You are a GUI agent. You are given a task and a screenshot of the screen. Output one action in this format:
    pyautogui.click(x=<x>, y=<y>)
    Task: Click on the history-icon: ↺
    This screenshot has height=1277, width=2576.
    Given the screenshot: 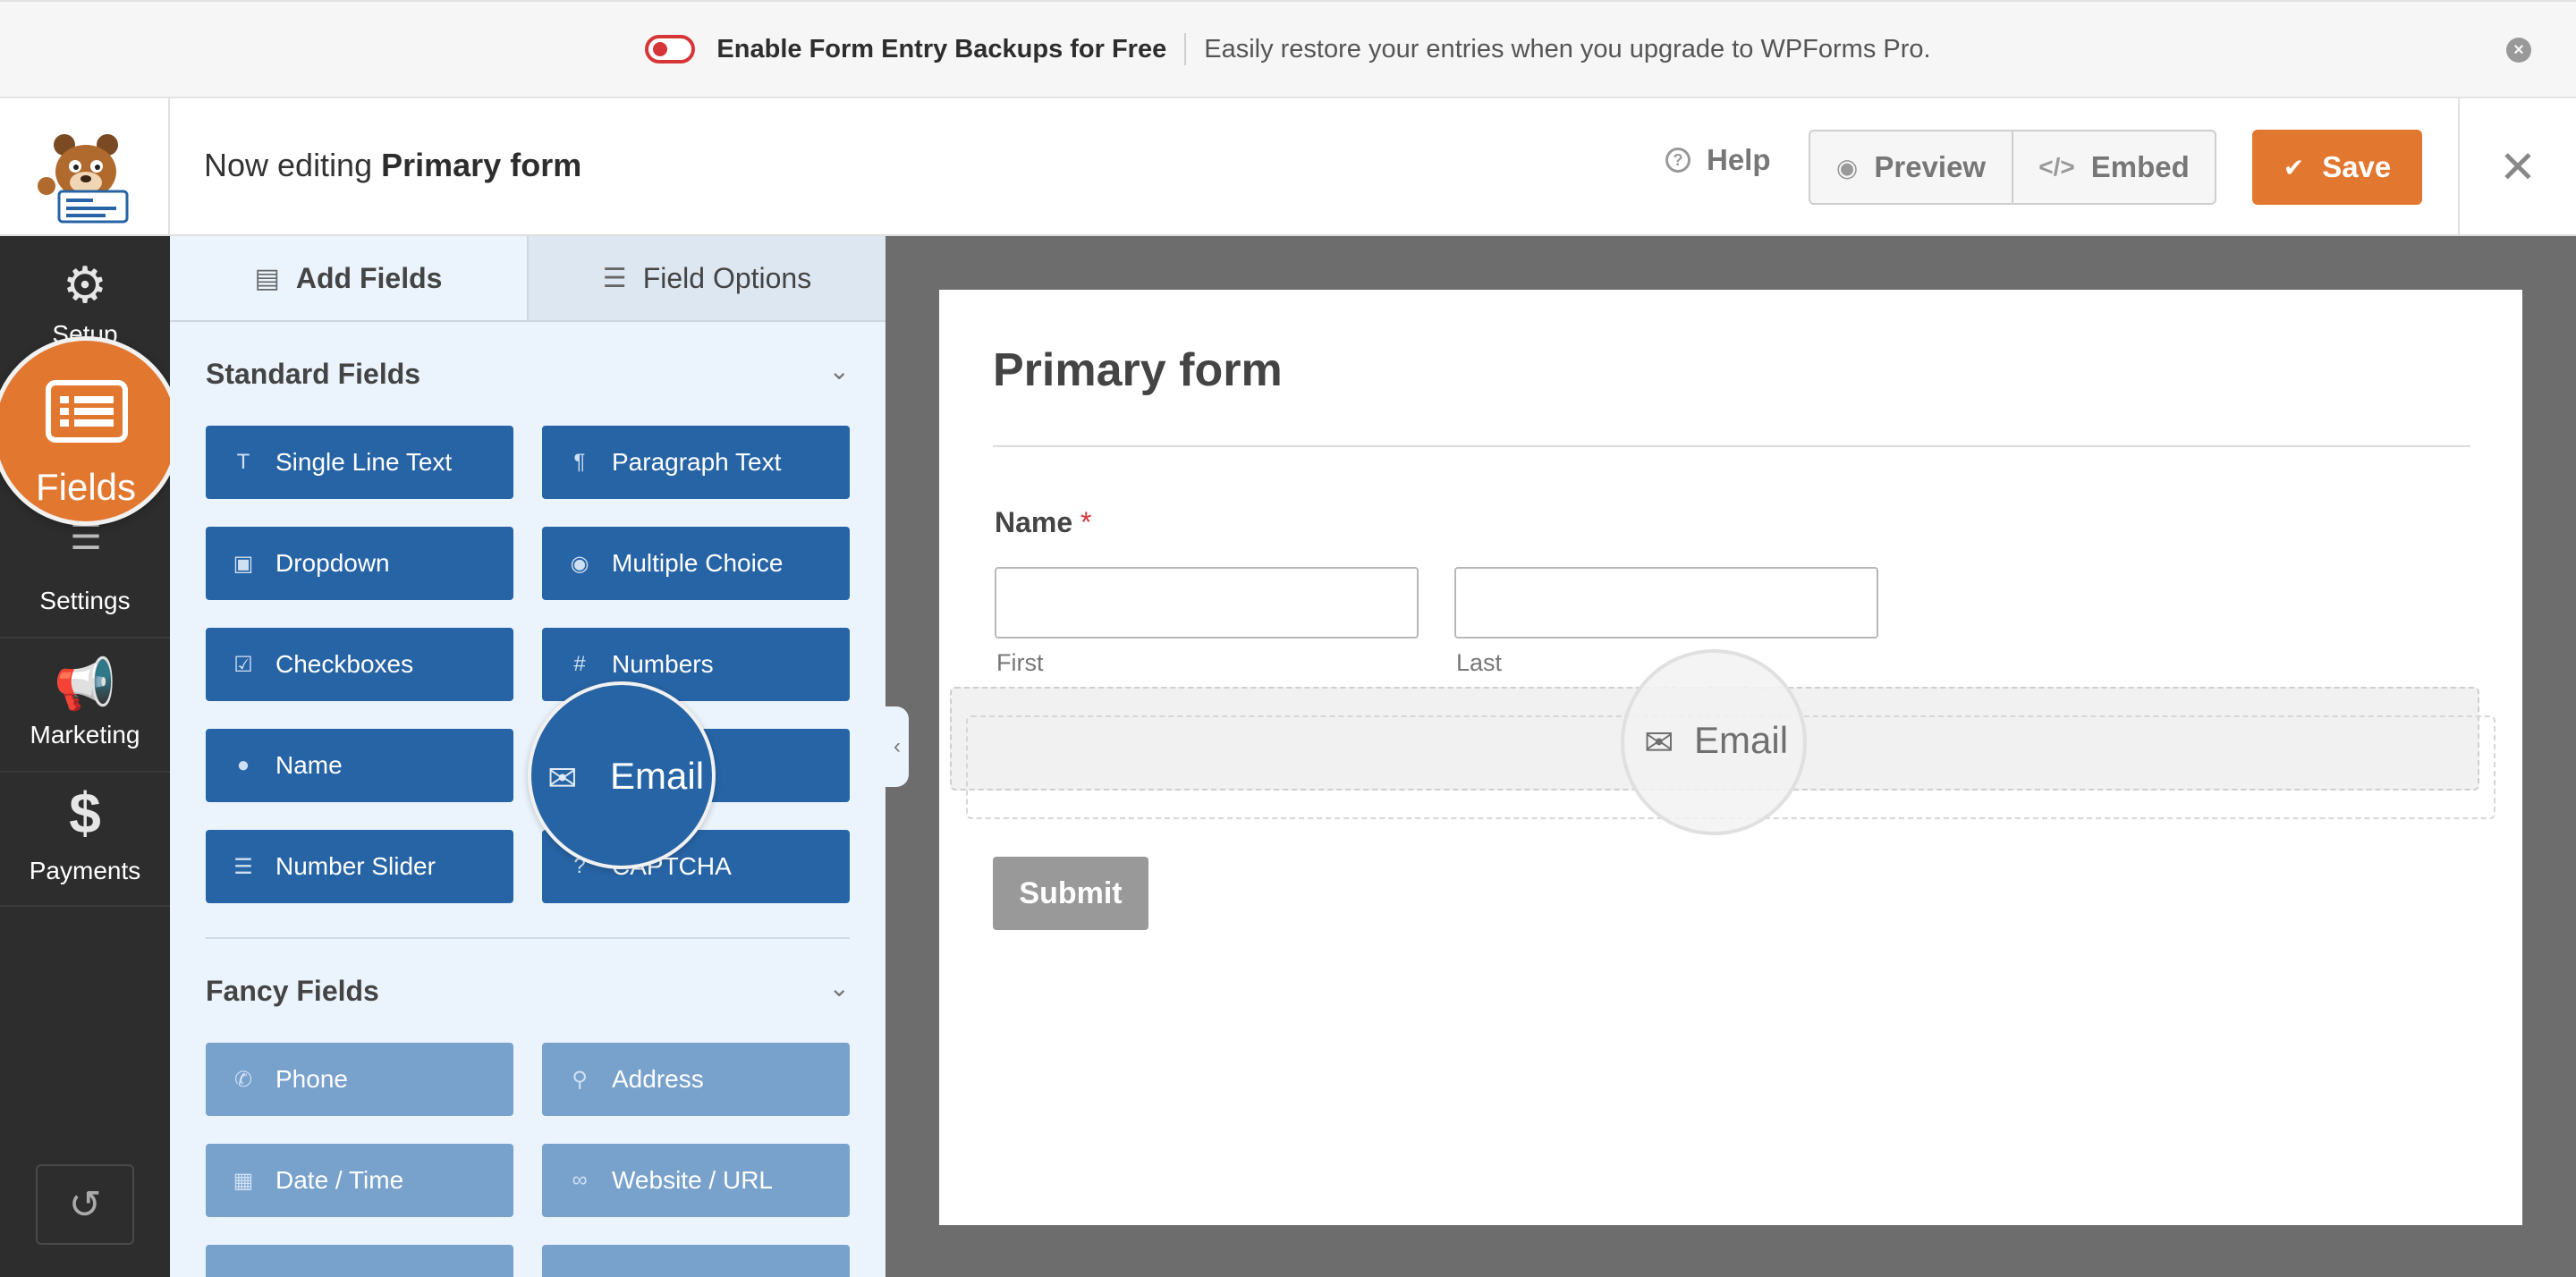 What is the action you would take?
    pyautogui.click(x=85, y=1204)
    